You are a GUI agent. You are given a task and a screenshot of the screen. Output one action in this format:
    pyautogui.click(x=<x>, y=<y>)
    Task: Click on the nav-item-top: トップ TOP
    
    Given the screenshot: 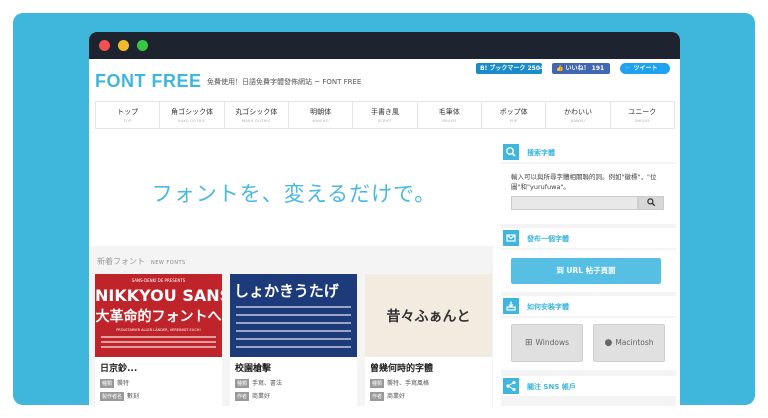 What is the action you would take?
    pyautogui.click(x=128, y=115)
    